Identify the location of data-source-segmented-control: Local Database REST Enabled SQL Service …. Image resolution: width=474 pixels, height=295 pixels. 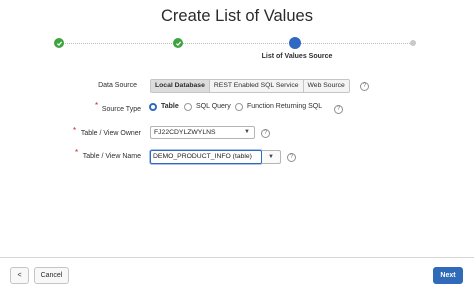
(250, 86).